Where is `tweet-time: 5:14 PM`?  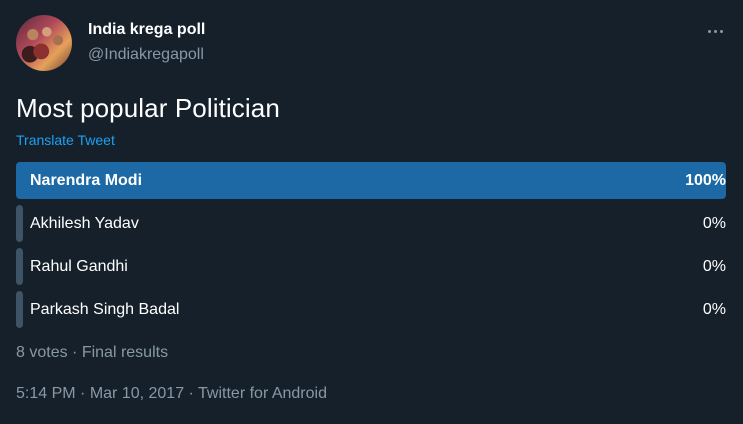
tweet-time: 5:14 PM is located at coordinates (46, 393).